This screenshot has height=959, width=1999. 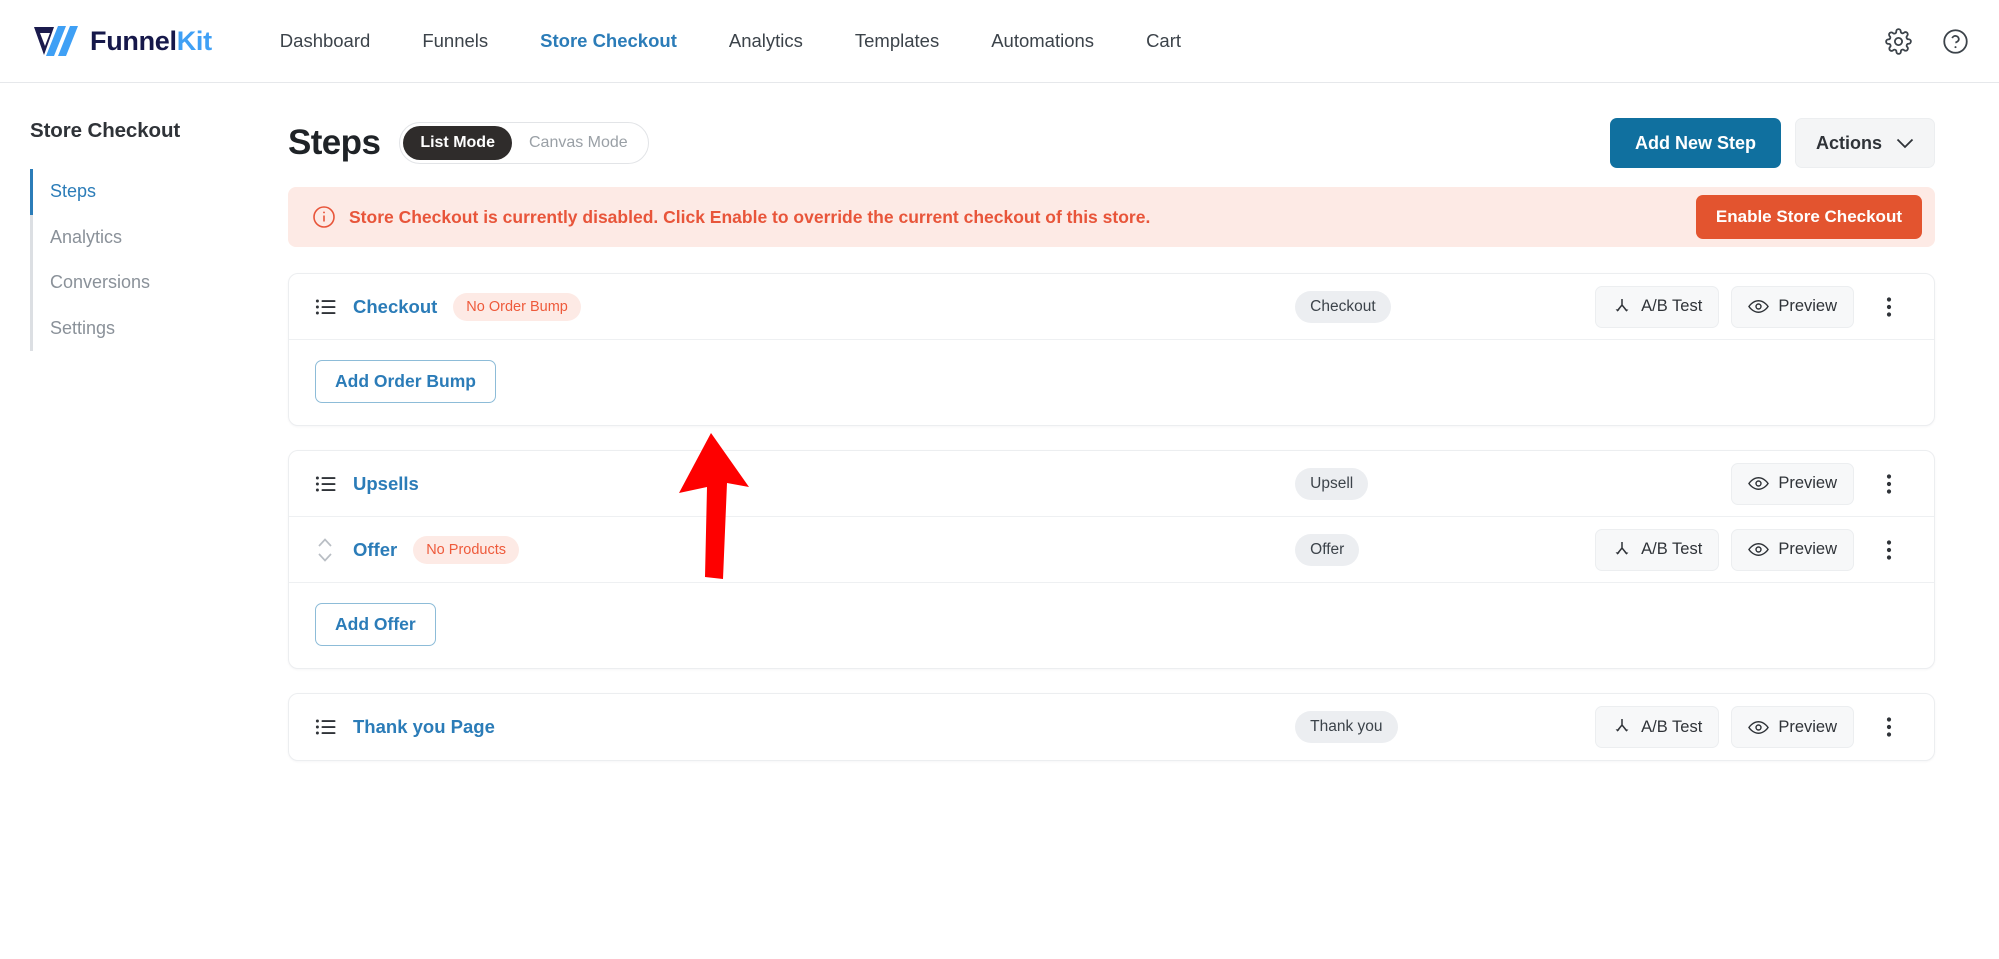 I want to click on sort-arrows-icon, so click(x=325, y=550).